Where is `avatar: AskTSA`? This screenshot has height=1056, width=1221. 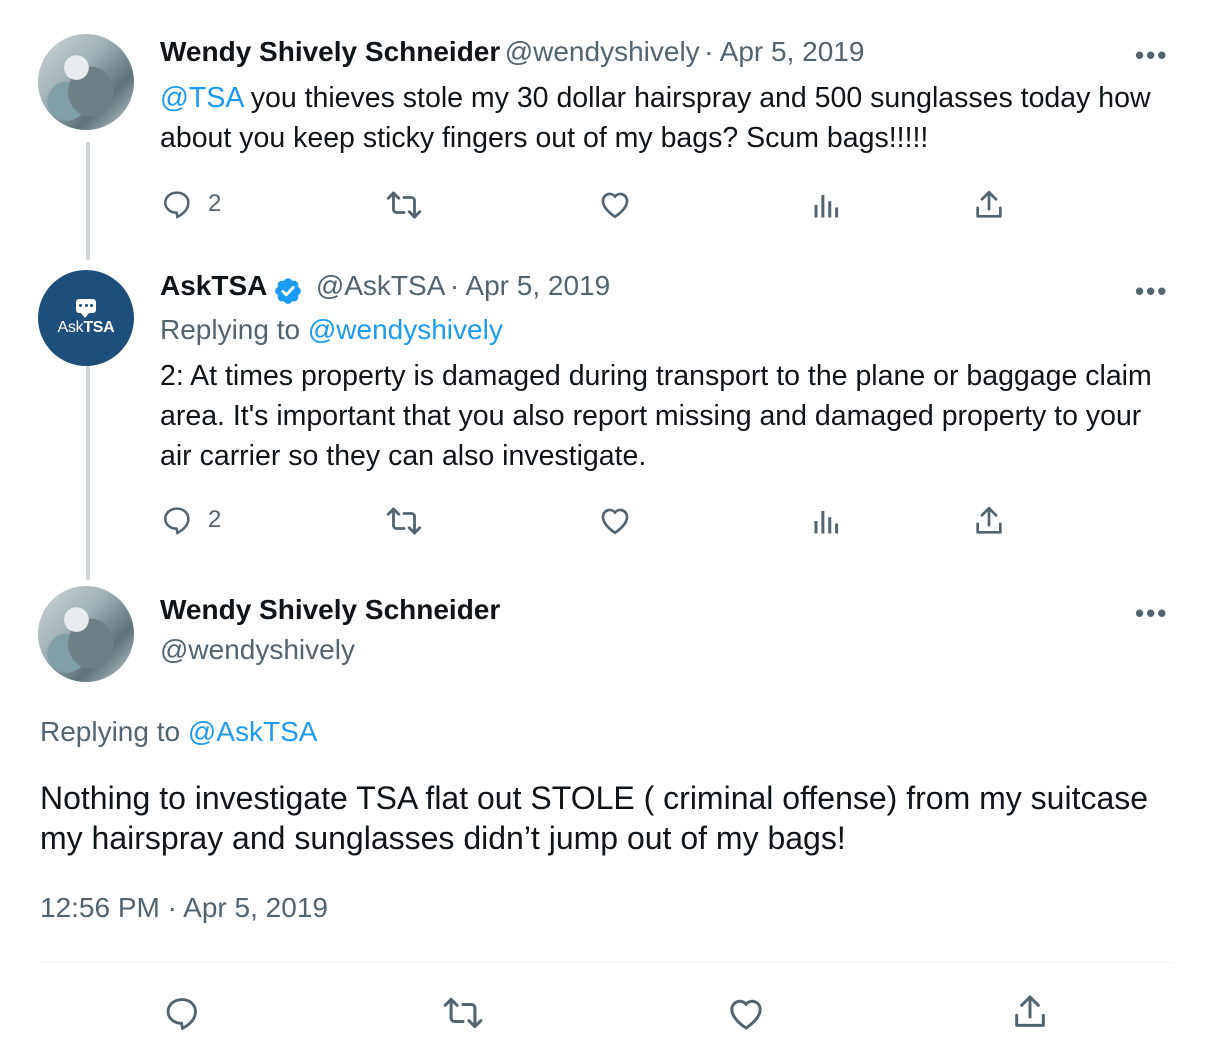 avatar: AskTSA is located at coordinates (86, 318).